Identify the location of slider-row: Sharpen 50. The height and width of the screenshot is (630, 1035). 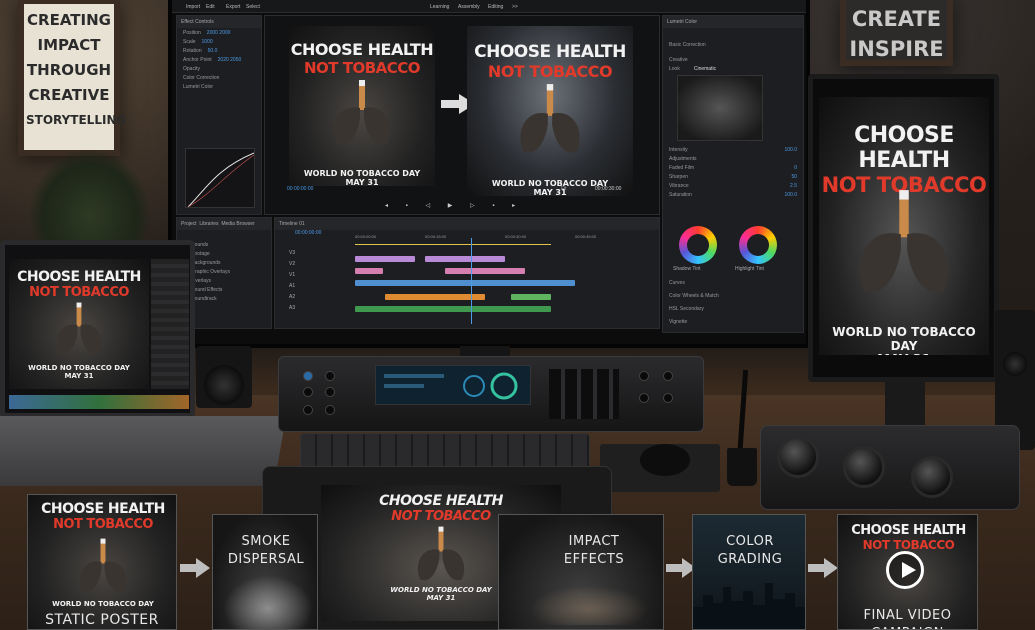
(733, 176).